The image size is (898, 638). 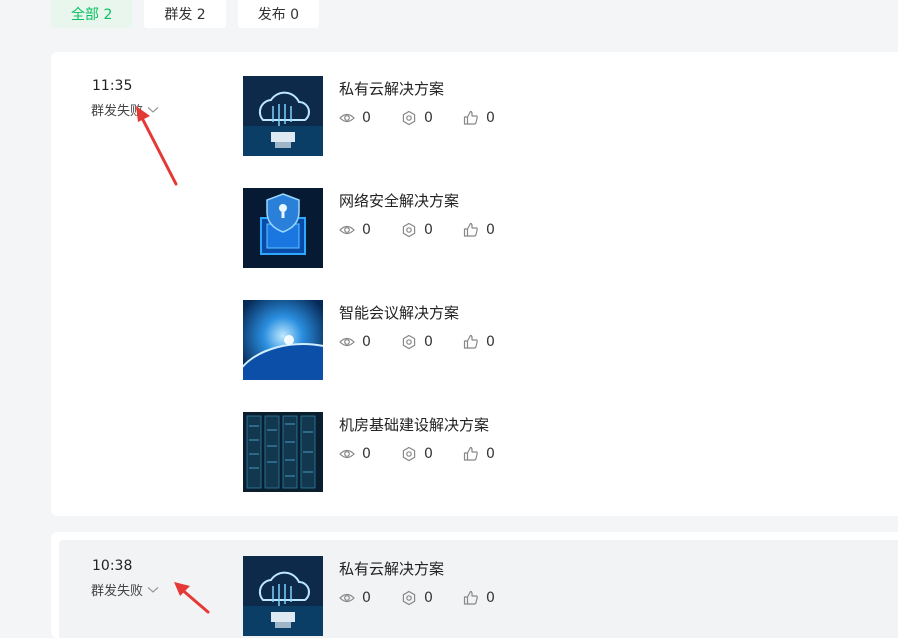 I want to click on send-time: 11:35, so click(x=112, y=86).